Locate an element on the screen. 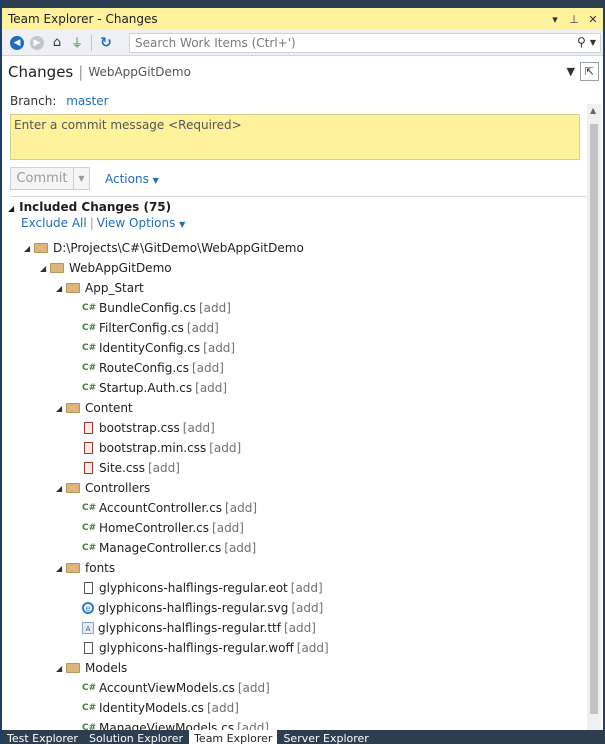 This screenshot has width=605, height=744. tree-folder-row: ◢ fonts is located at coordinates (85, 568).